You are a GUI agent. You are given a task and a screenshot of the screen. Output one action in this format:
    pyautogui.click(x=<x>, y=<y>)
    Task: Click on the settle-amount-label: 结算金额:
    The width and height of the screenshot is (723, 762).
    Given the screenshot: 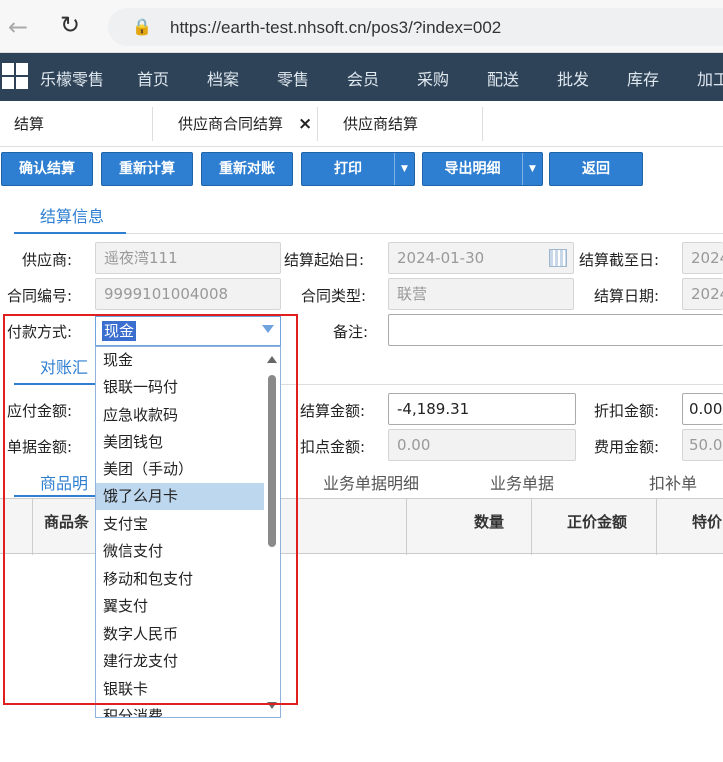 What is the action you would take?
    pyautogui.click(x=333, y=411)
    